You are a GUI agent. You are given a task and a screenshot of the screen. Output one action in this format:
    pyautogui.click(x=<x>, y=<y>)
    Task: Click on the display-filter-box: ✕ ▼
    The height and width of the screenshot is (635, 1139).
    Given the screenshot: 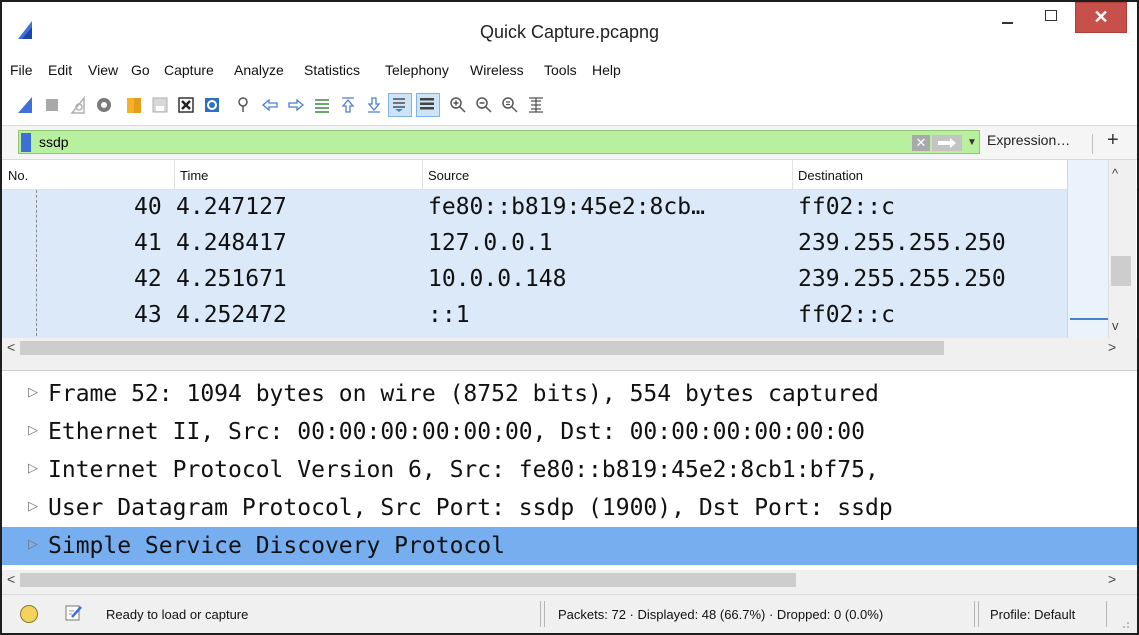 What is the action you would take?
    pyautogui.click(x=499, y=142)
    